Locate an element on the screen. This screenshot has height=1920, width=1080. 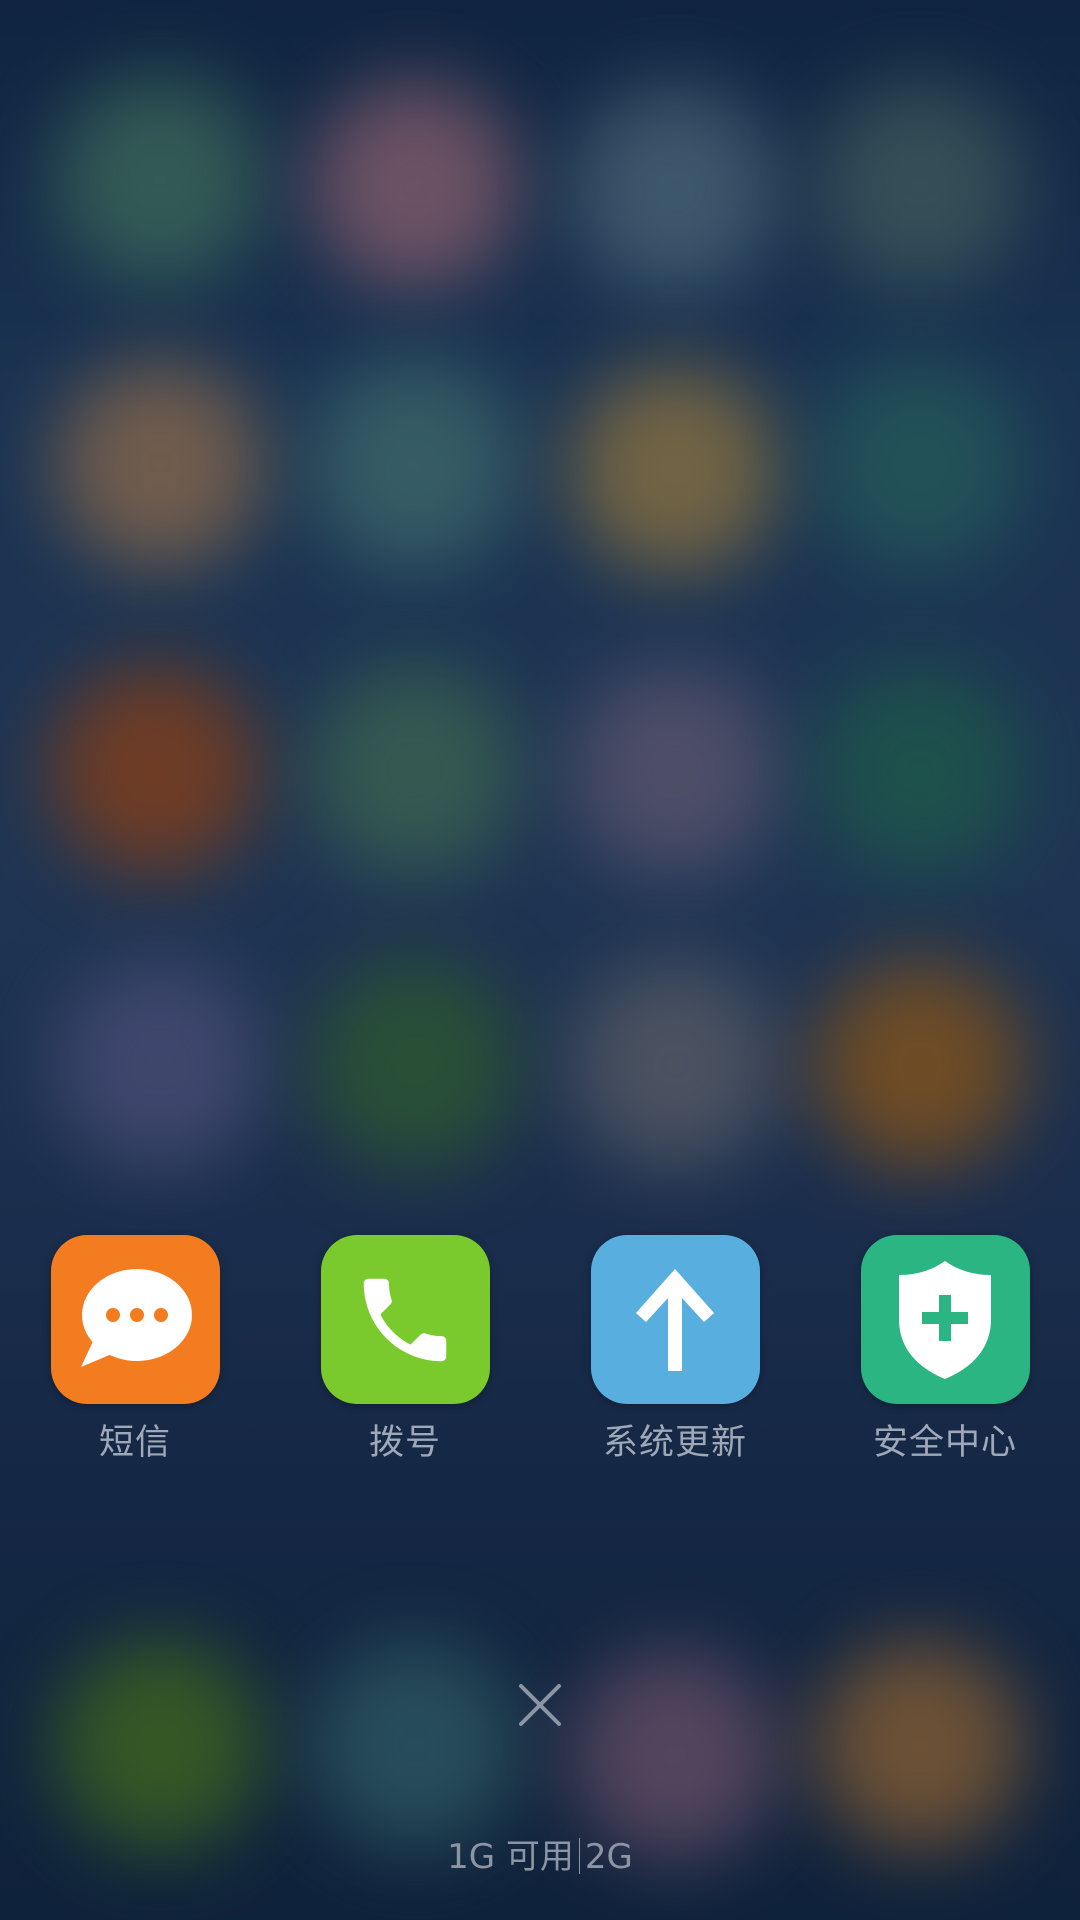
memory-total: 2G is located at coordinates (608, 1857).